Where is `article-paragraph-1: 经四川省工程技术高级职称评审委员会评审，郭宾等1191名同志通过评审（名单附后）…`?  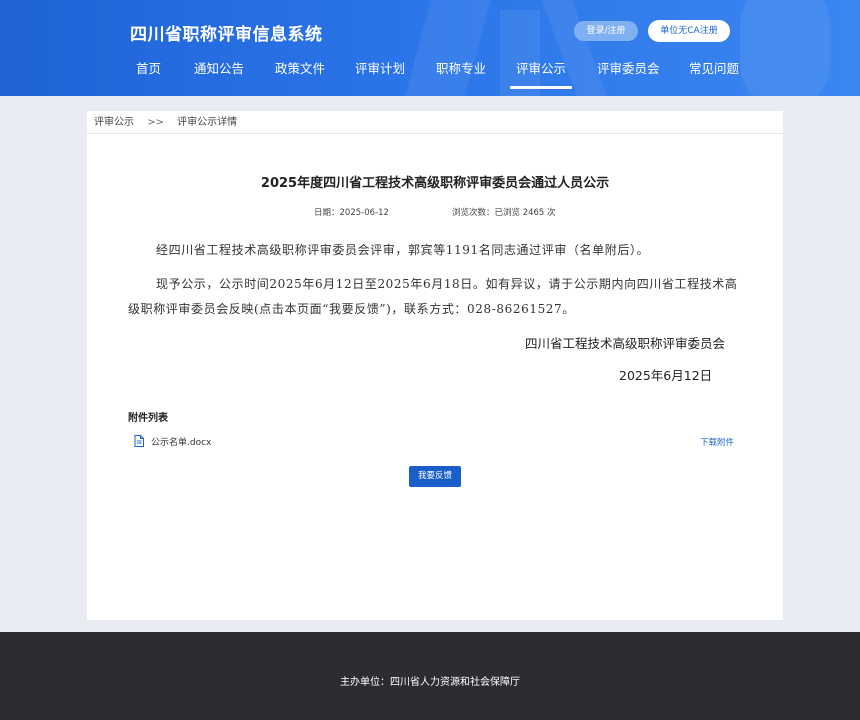 article-paragraph-1: 经四川省工程技术高级职称评审委员会评审，郭宾等1191名同志通过评审（名单附后）… is located at coordinates (403, 250).